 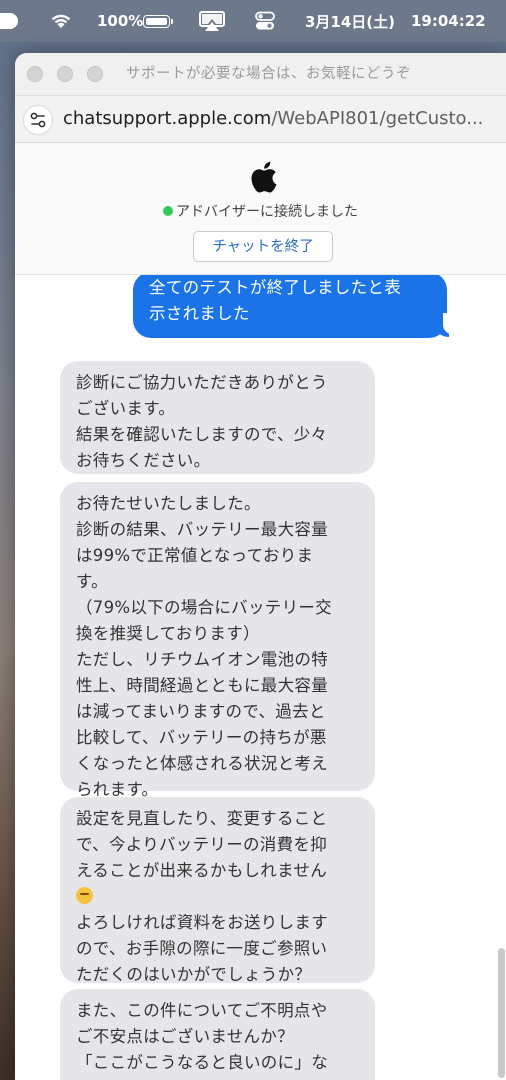 What do you see at coordinates (451, 324) in the screenshot?
I see `user-bubble-tail-mask` at bounding box center [451, 324].